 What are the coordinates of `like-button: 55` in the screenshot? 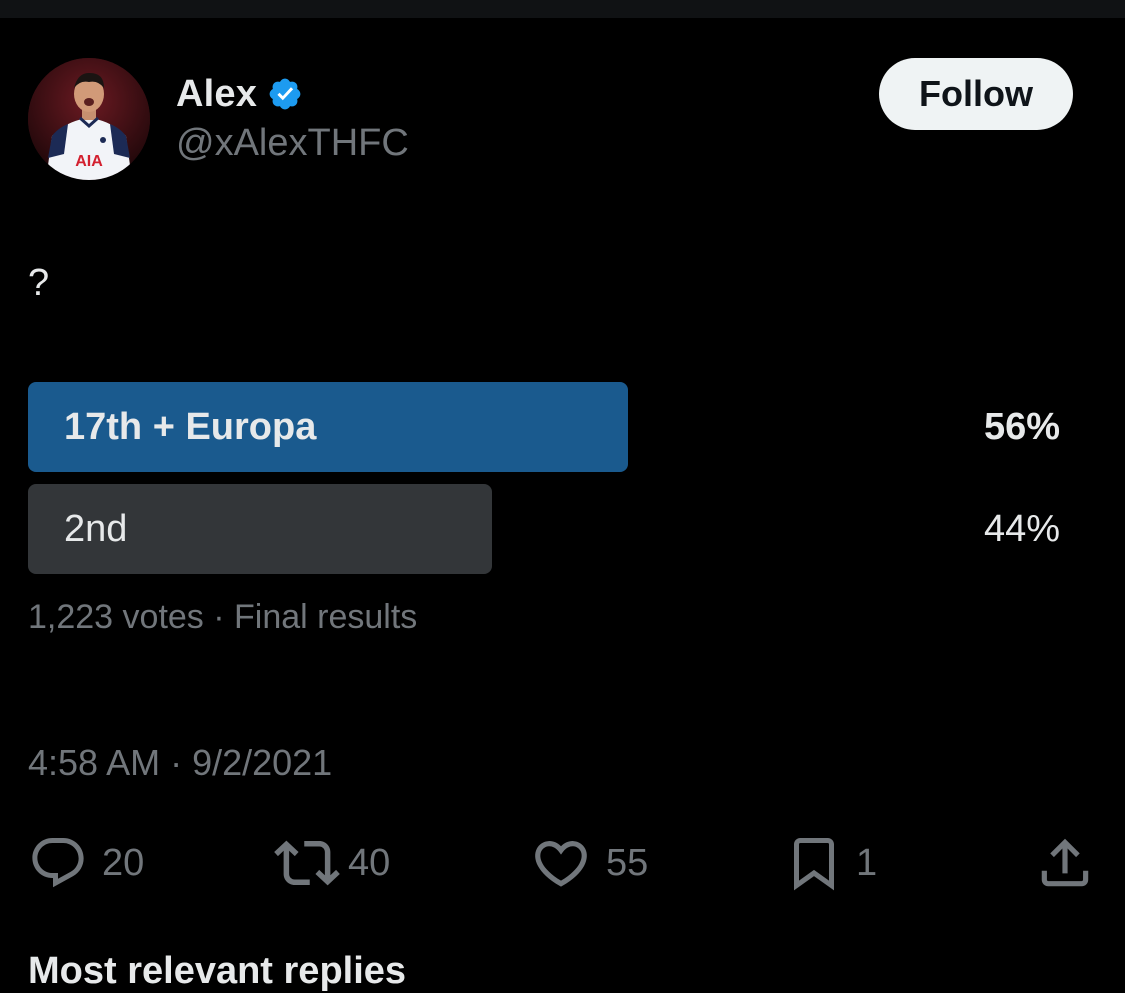 It's located at (589, 863).